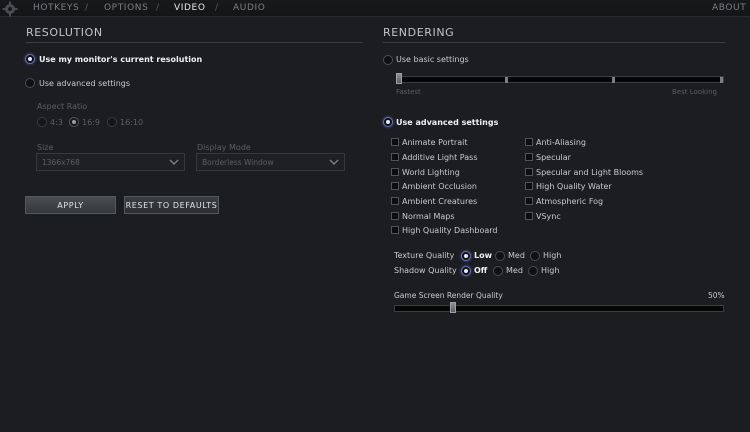  Describe the element at coordinates (190, 8) in the screenshot. I see `tab-video: VIDEO` at that location.